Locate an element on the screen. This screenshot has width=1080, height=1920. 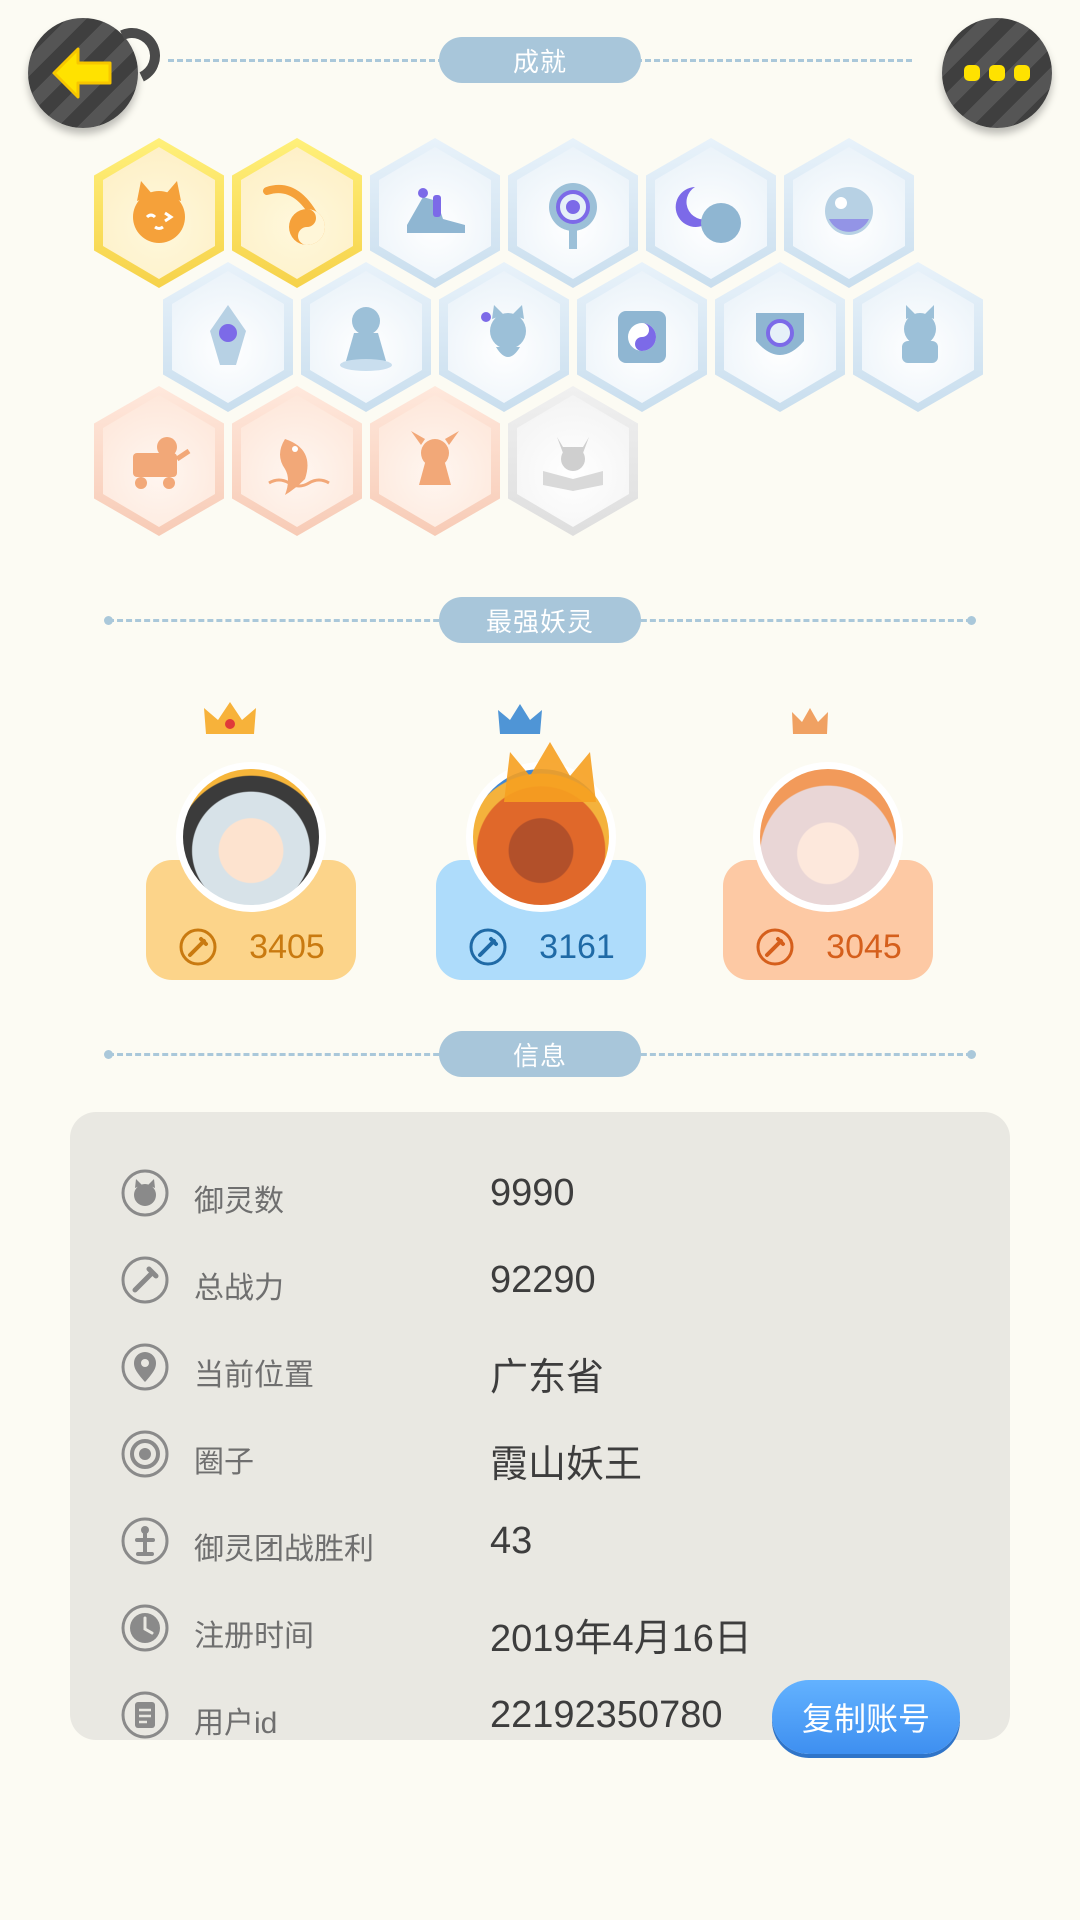
info-row-location: 当前位置 广东省 is located at coordinates (540, 1368).